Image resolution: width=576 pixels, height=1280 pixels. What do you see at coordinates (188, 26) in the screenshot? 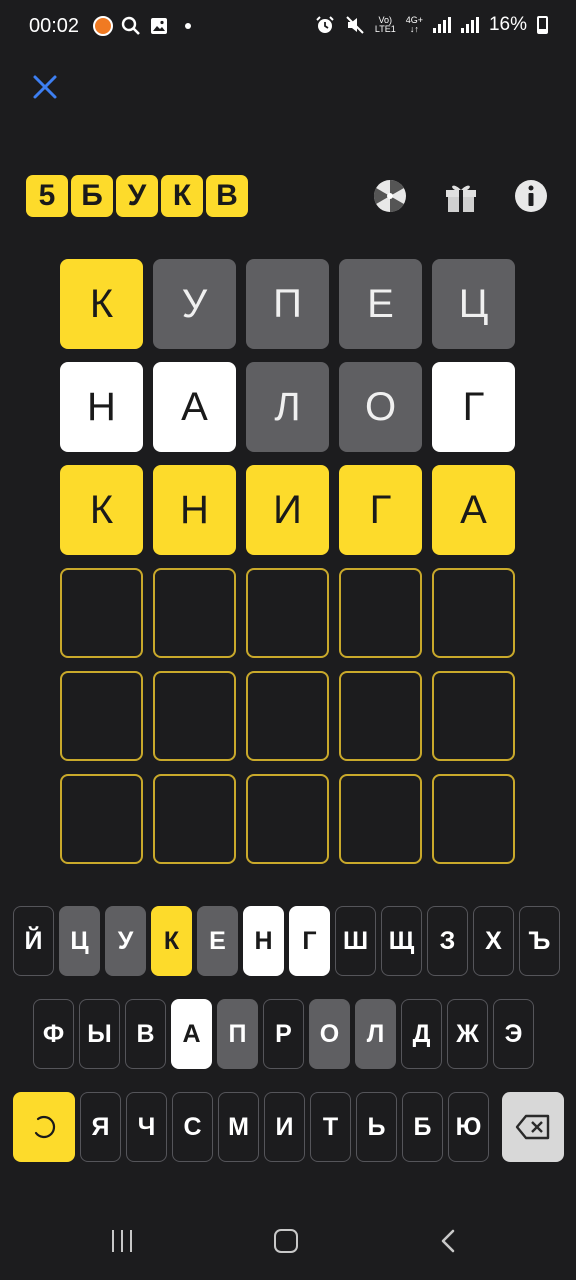
I see `dot-icon` at bounding box center [188, 26].